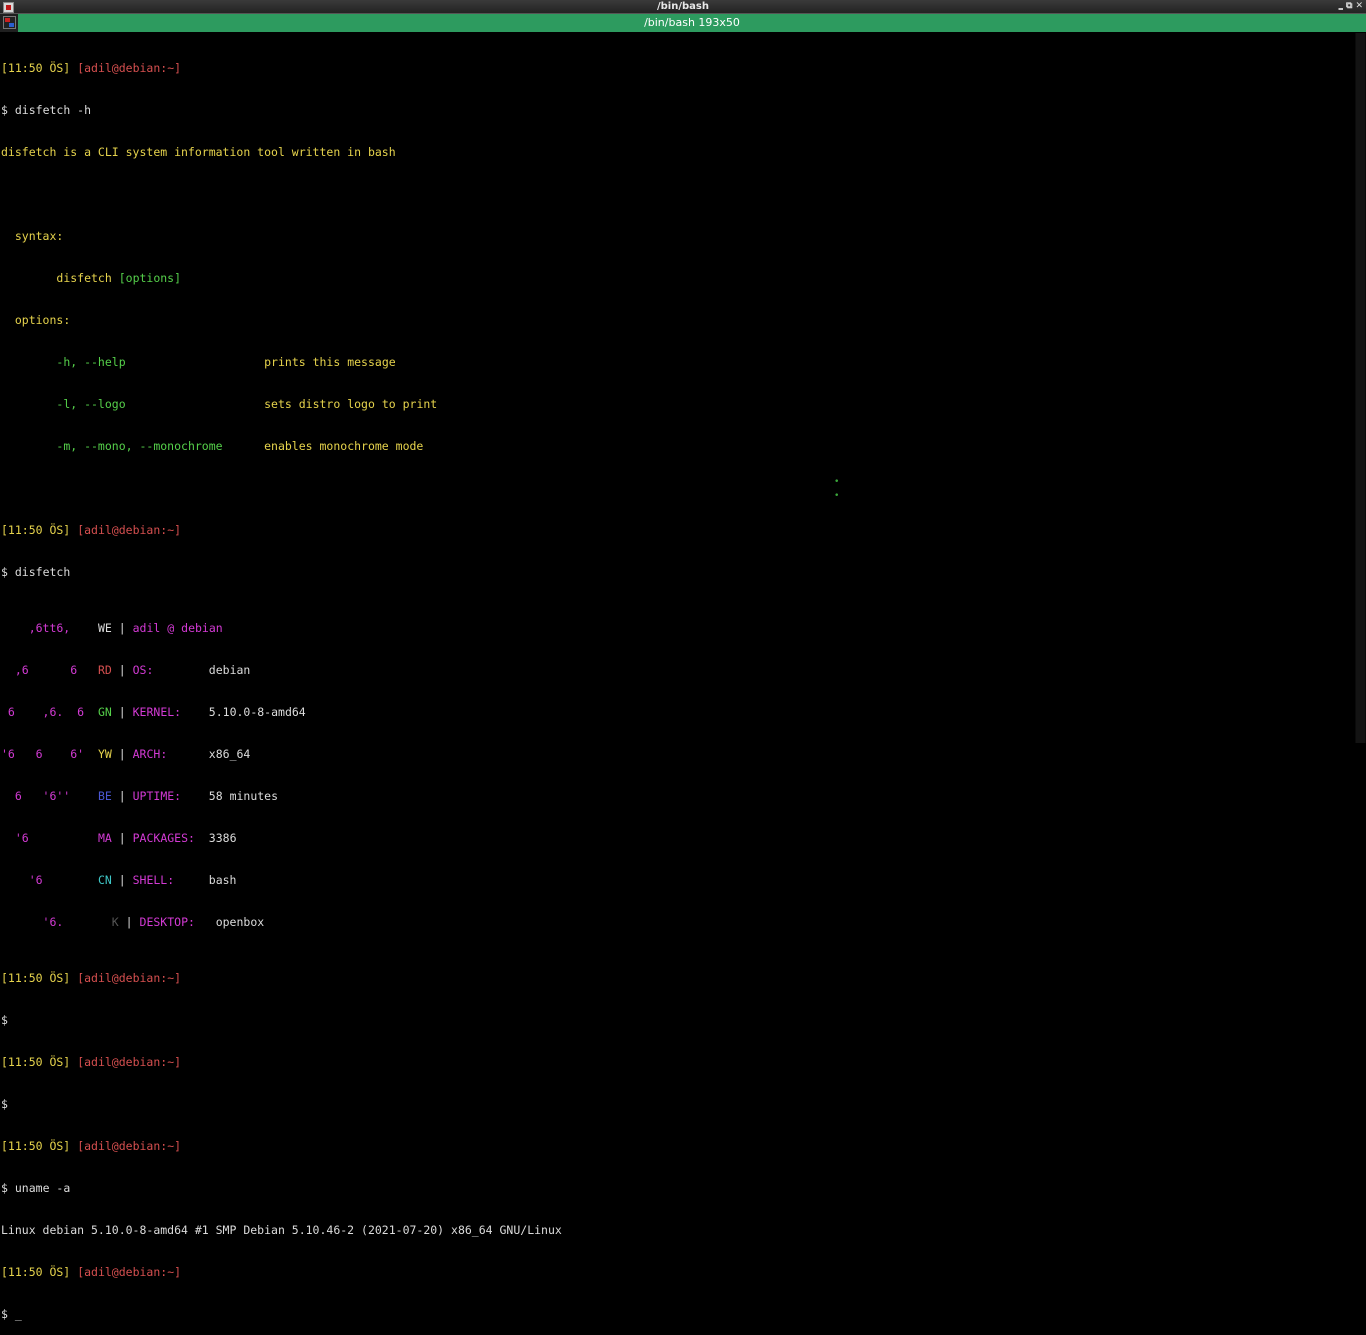 This screenshot has height=1335, width=1366. I want to click on tab-bar: /bin/bash 193x50, so click(683, 23).